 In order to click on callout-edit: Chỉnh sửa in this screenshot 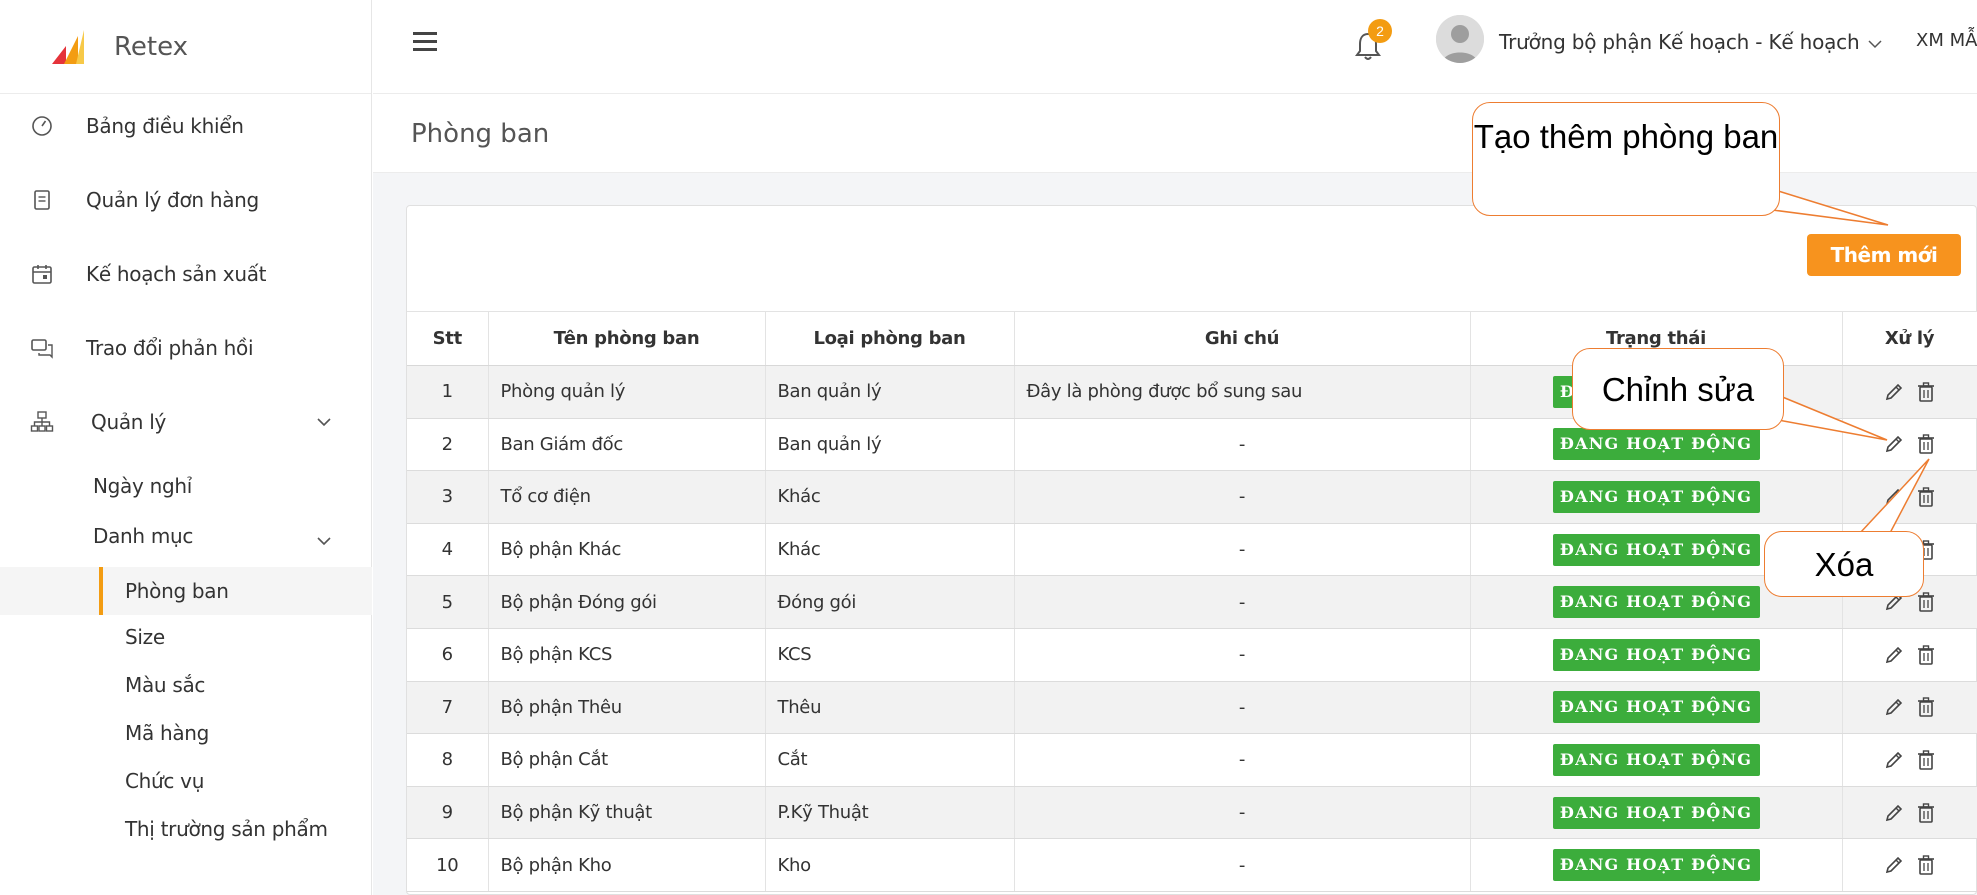, I will do `click(1678, 389)`.